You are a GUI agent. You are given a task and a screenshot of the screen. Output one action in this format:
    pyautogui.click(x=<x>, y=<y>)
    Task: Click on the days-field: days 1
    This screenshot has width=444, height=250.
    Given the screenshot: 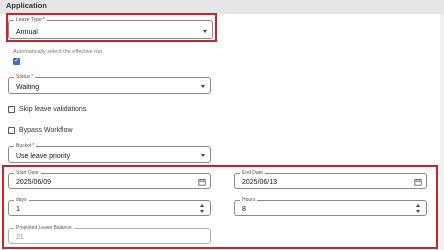 What is the action you would take?
    pyautogui.click(x=109, y=206)
    